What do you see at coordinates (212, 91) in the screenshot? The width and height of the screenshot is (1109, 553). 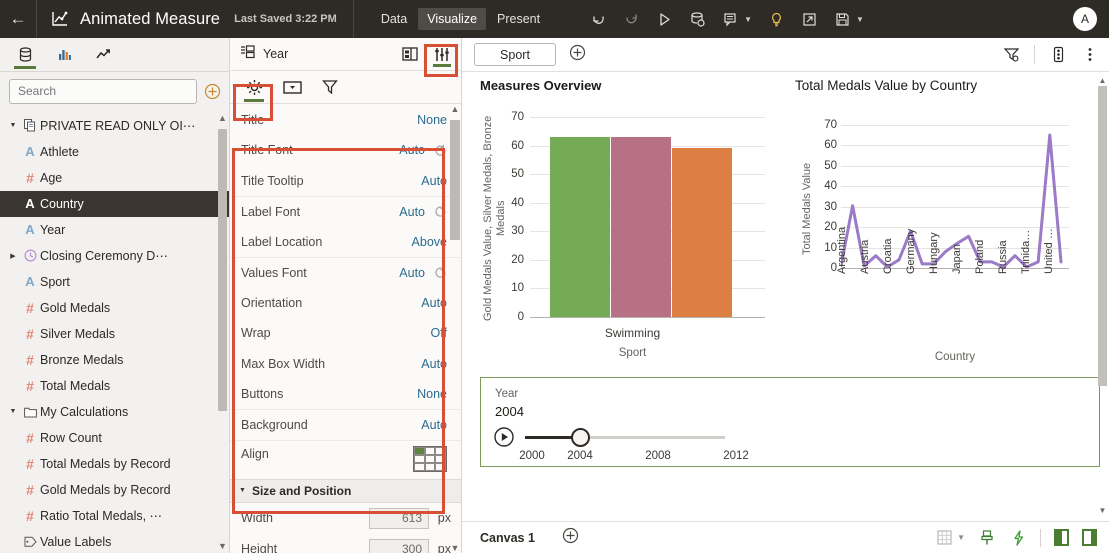 I see `add-circle-icon` at bounding box center [212, 91].